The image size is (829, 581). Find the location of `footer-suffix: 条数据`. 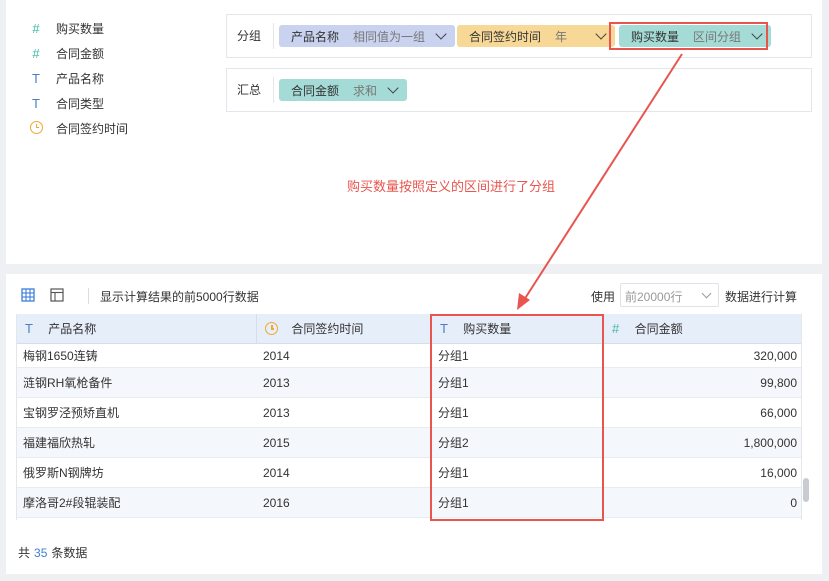

footer-suffix: 条数据 is located at coordinates (69, 553).